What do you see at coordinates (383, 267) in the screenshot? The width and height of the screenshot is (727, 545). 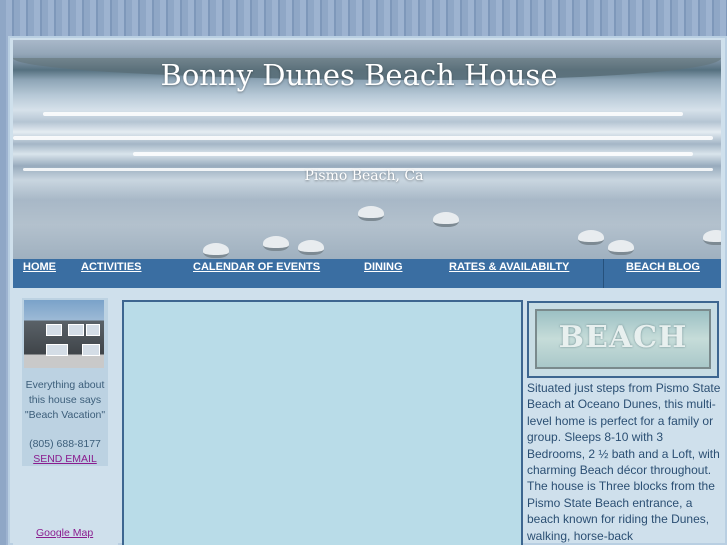 I see `nav-dining: DINING` at bounding box center [383, 267].